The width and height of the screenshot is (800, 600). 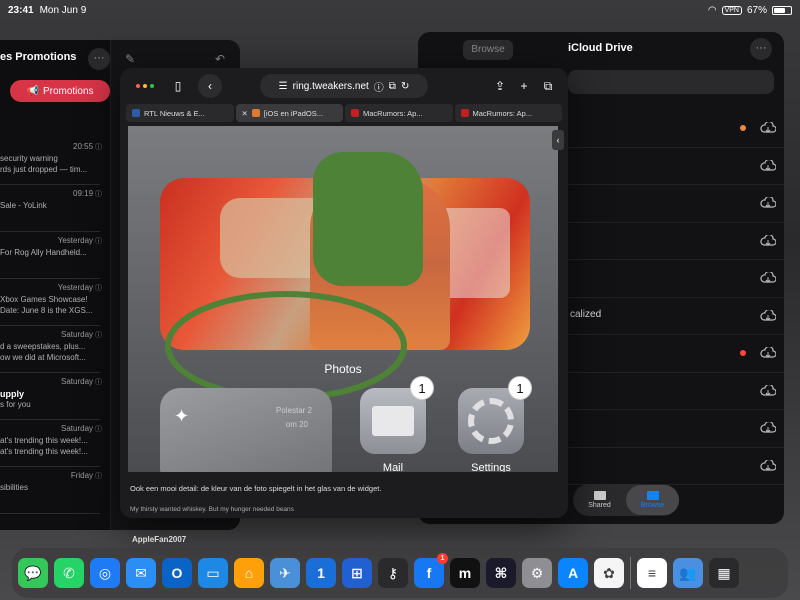 What do you see at coordinates (69, 573) in the screenshot?
I see `whatsapp-icon: ✆` at bounding box center [69, 573].